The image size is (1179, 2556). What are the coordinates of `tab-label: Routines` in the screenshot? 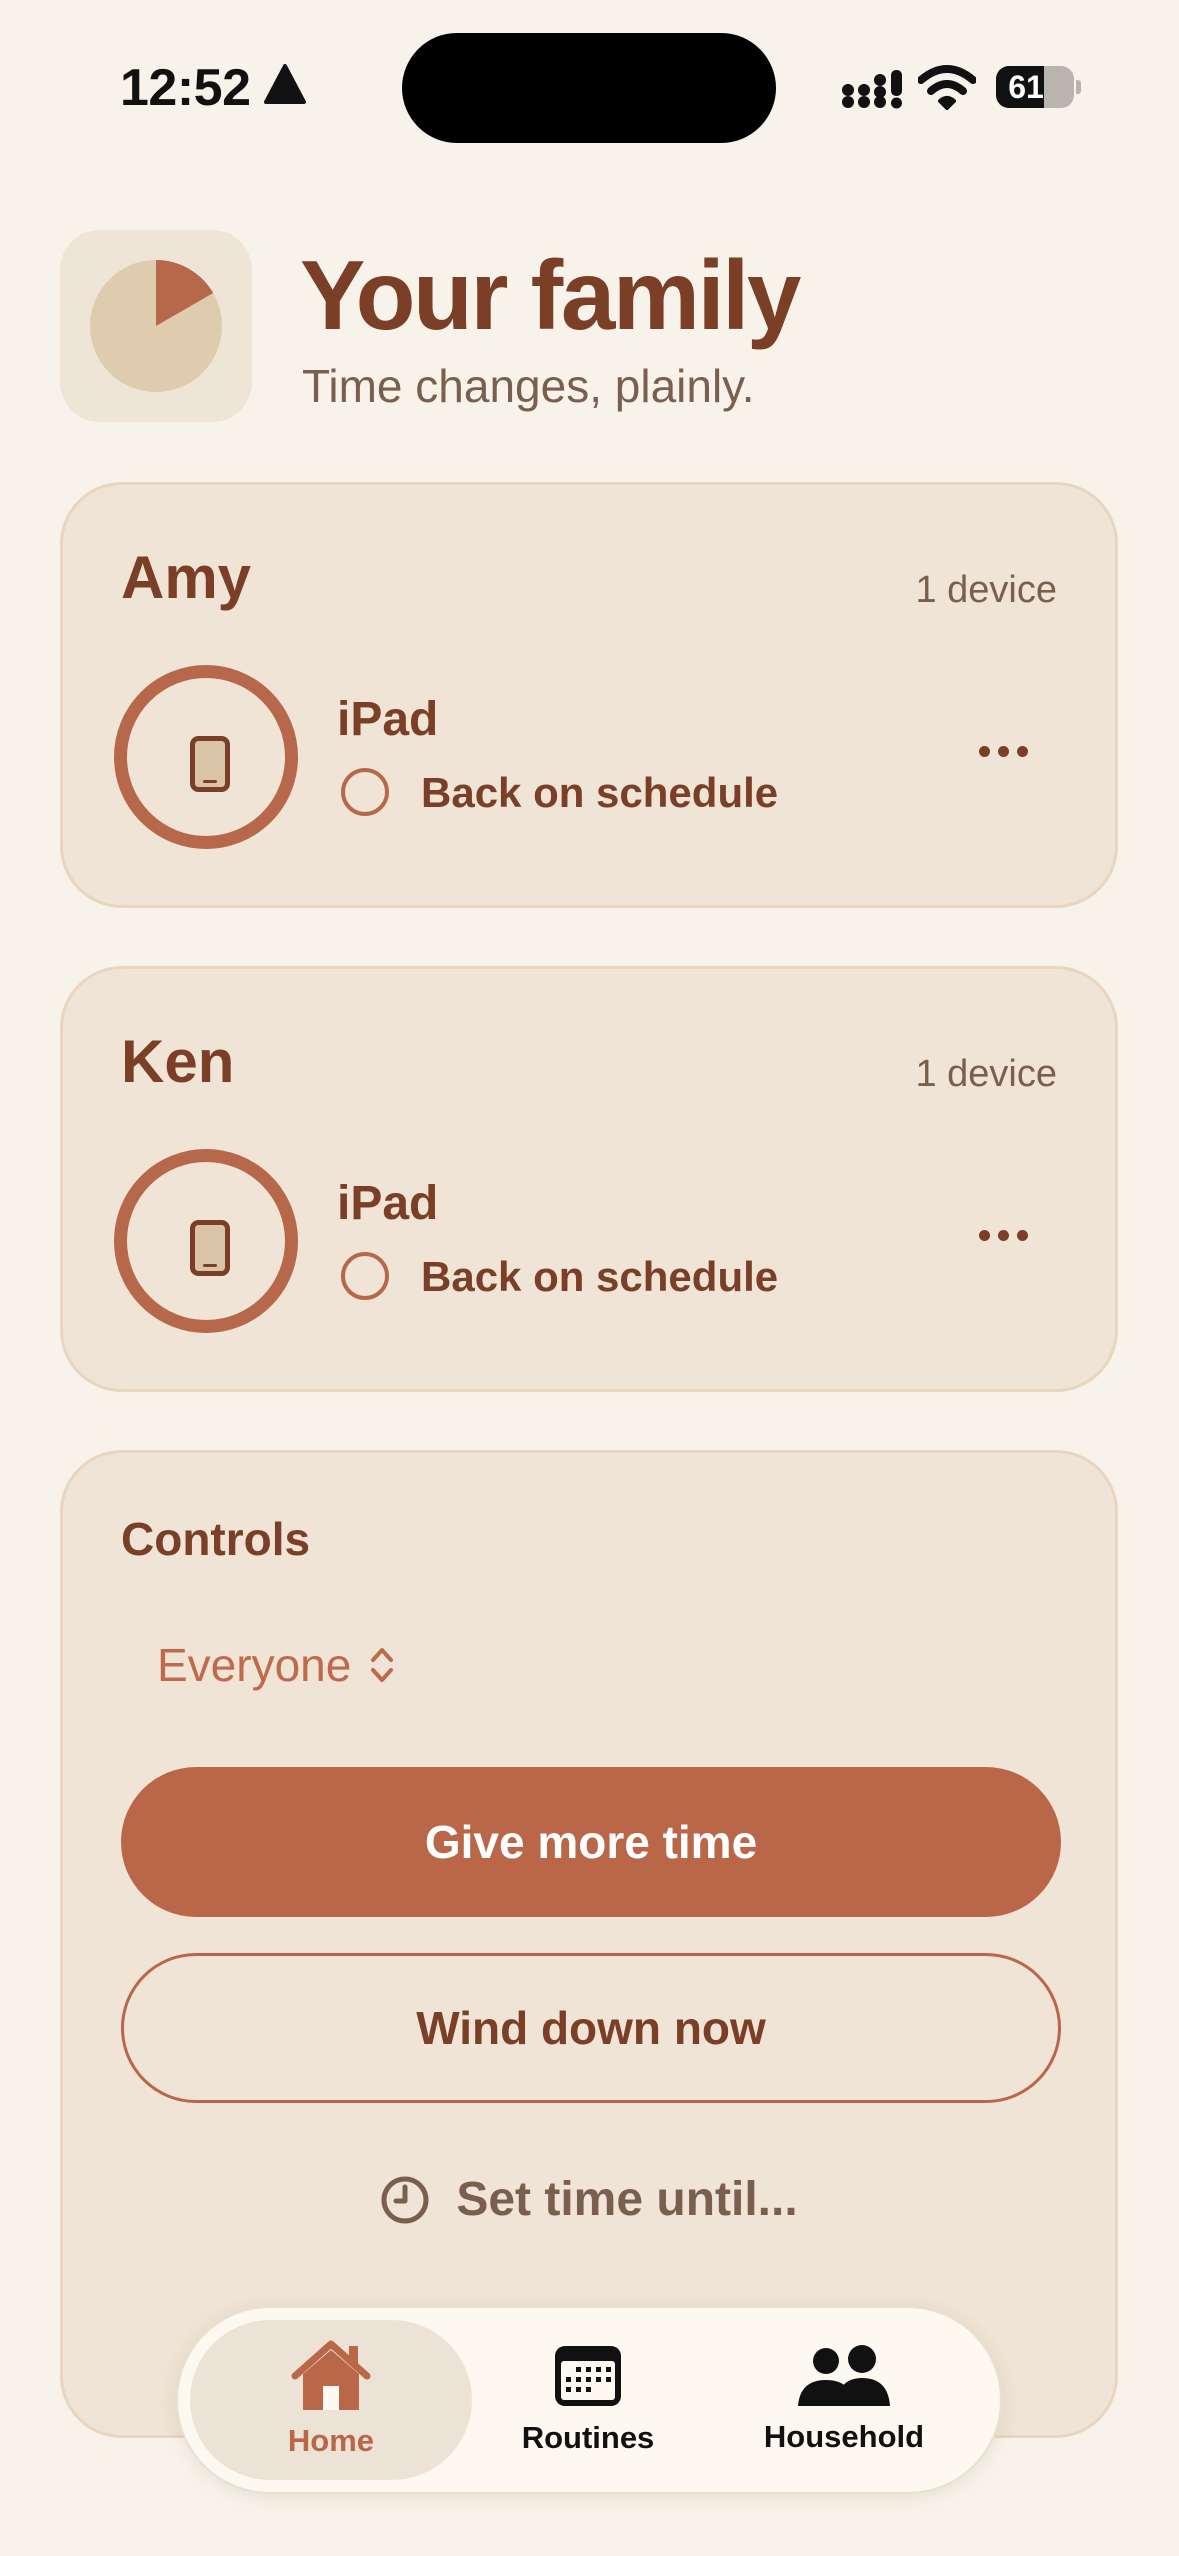 It's located at (588, 2437).